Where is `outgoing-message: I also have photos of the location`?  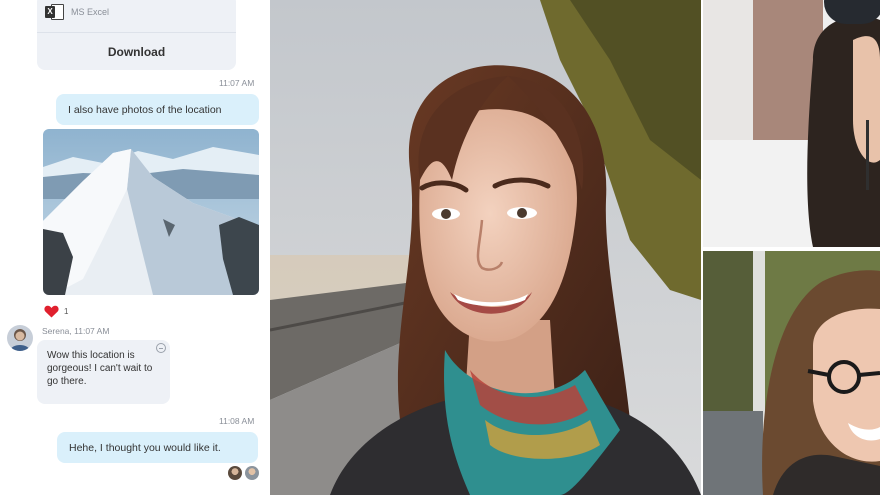 outgoing-message: I also have photos of the location is located at coordinates (157, 109).